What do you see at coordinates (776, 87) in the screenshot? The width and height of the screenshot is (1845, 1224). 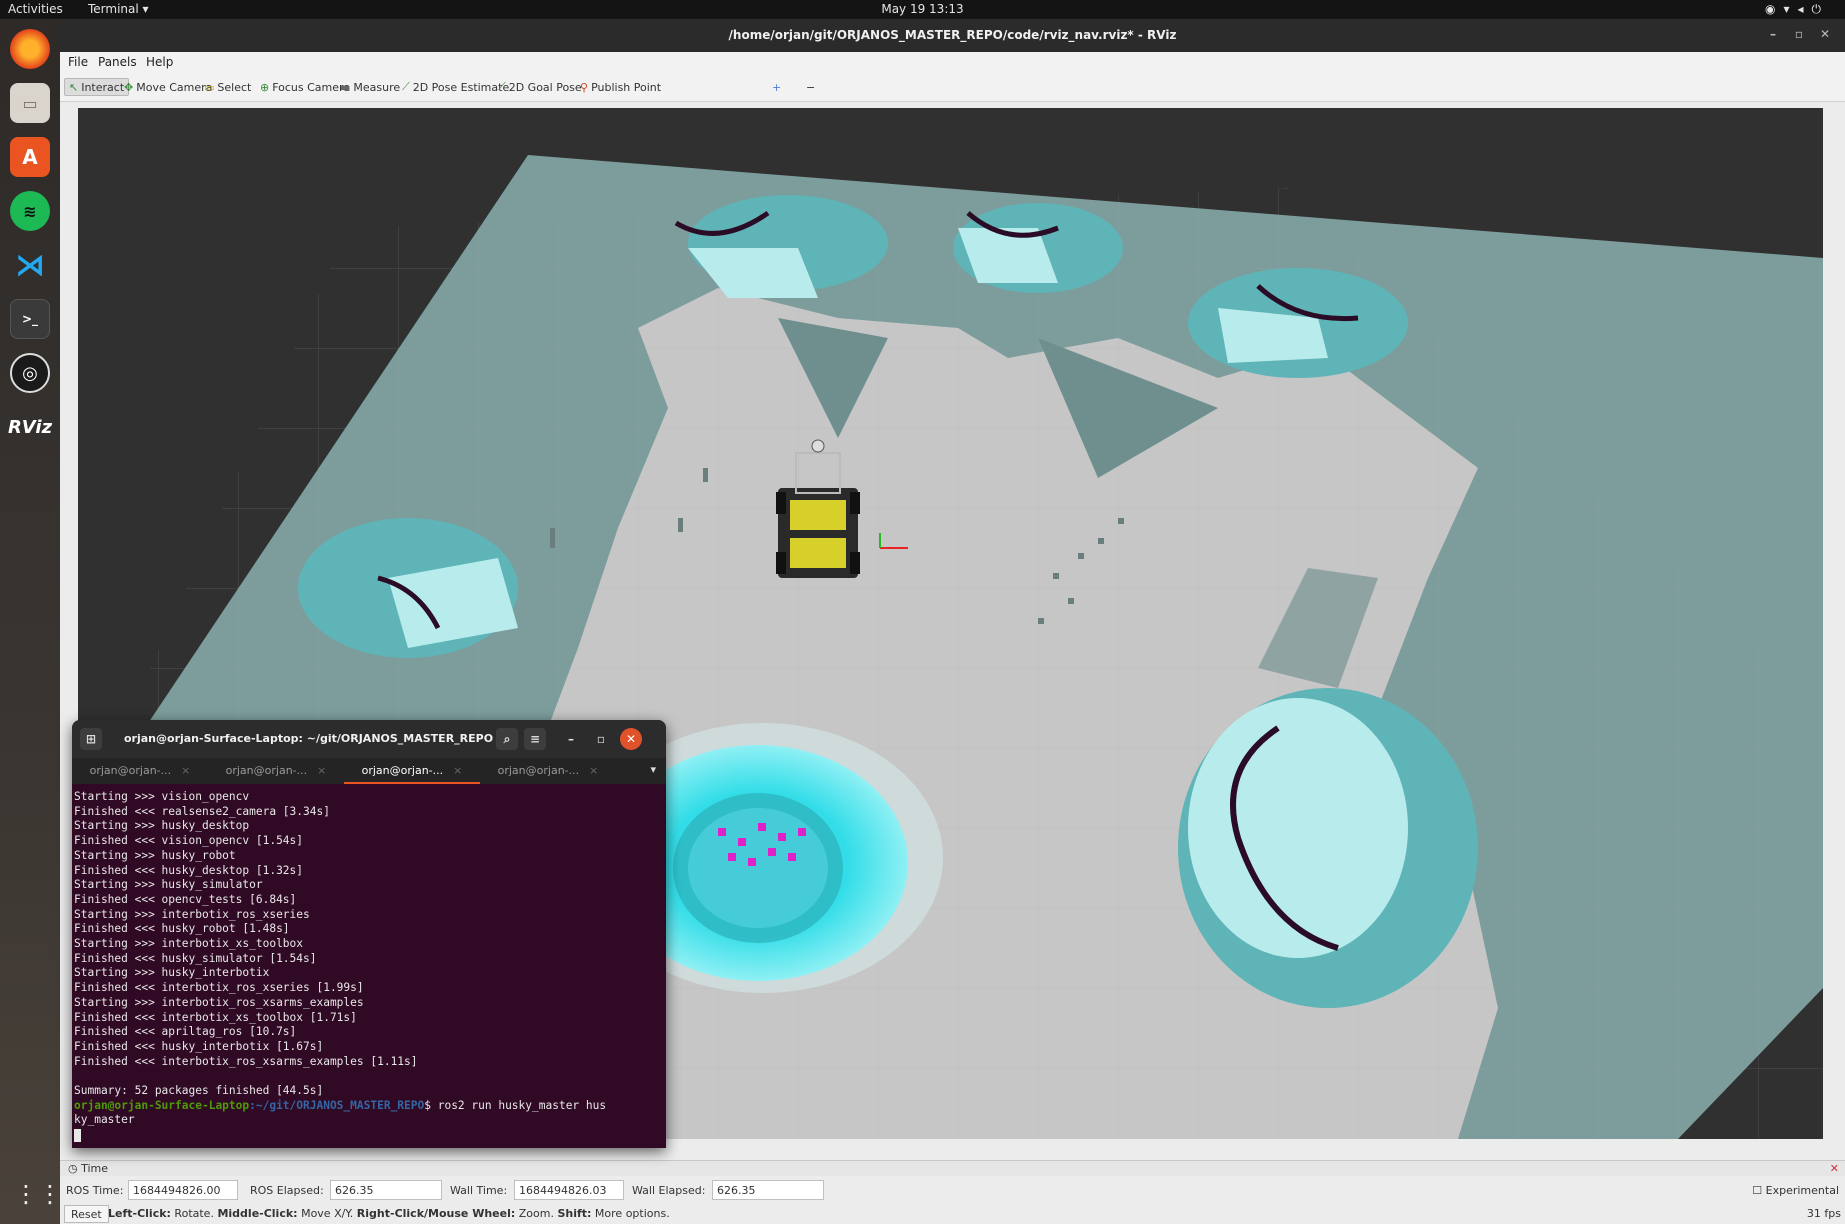 I see `add-tool-button: +` at bounding box center [776, 87].